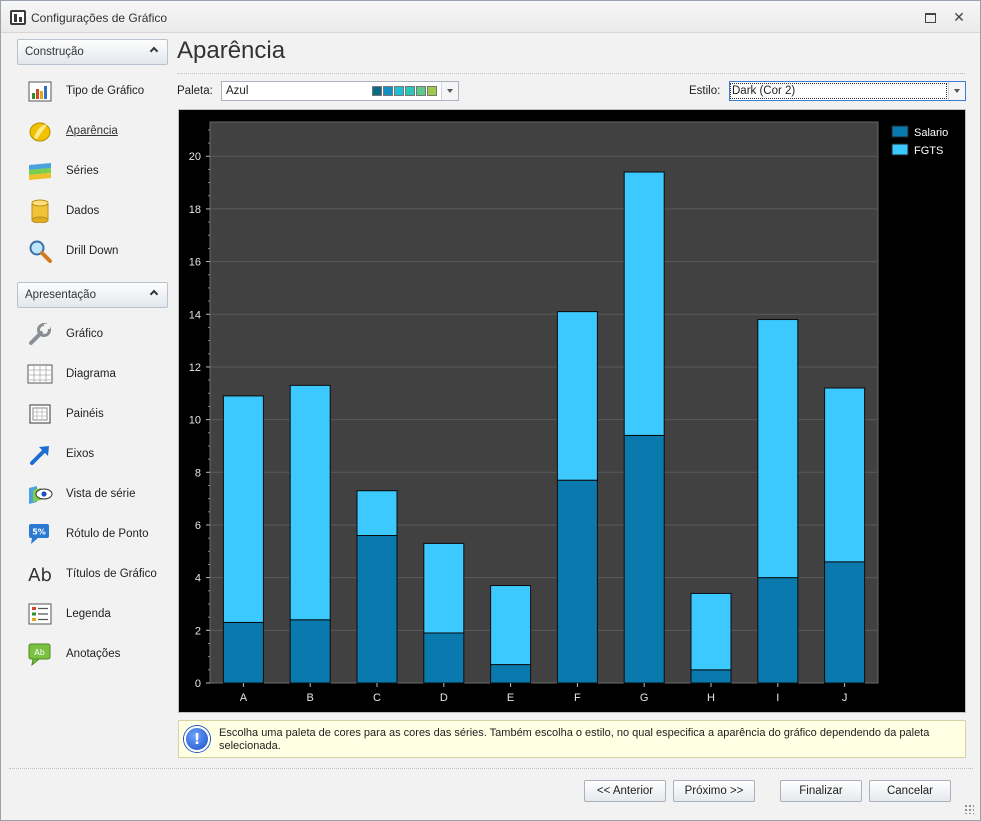 The height and width of the screenshot is (821, 981). Describe the element at coordinates (928, 151) in the screenshot. I see `legend-label: FGTS` at that location.